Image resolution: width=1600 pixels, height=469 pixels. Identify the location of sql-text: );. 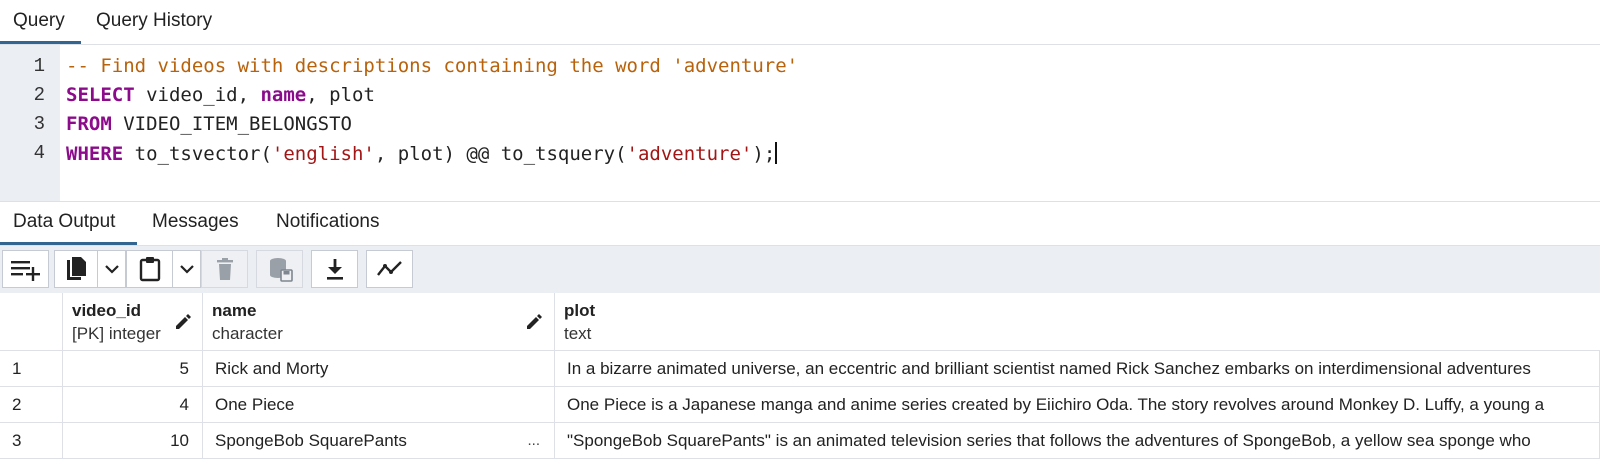
(764, 154).